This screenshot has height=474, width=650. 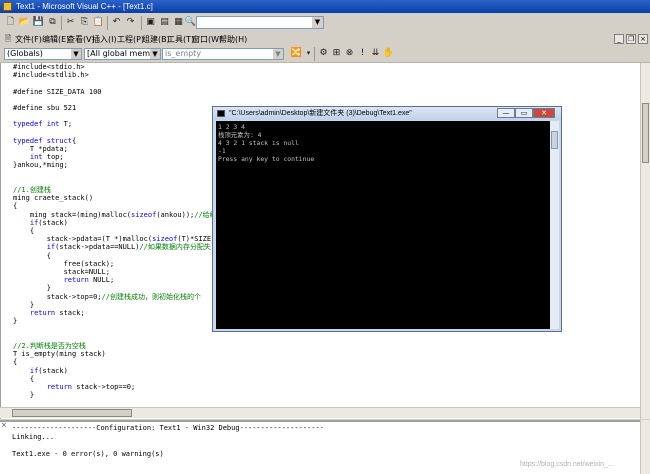 I want to click on new-file-icon: 🗋, so click(x=10, y=22).